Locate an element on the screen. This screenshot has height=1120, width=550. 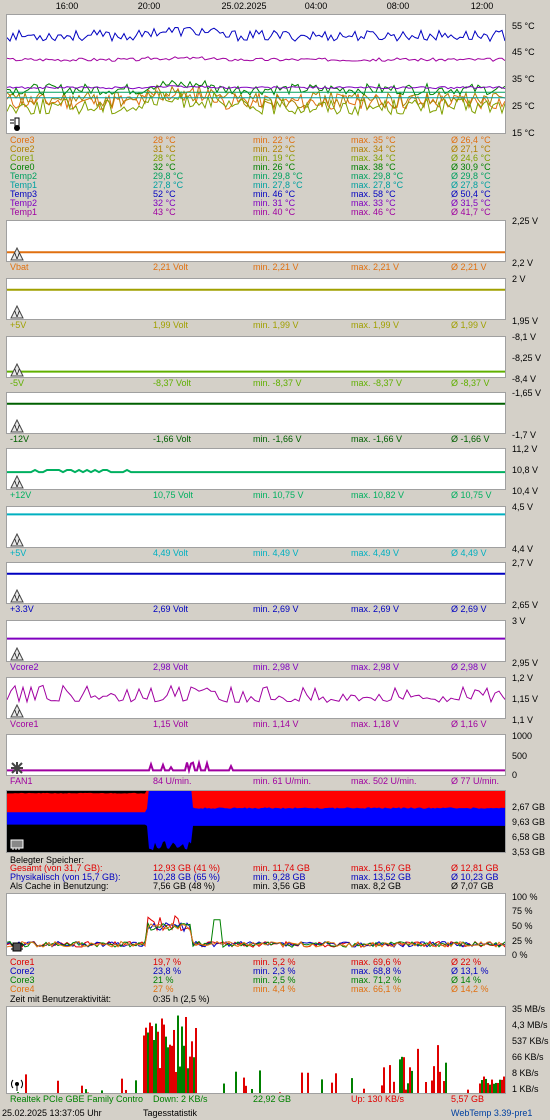
voltage-current: -1,66 Volt is located at coordinates (172, 439).